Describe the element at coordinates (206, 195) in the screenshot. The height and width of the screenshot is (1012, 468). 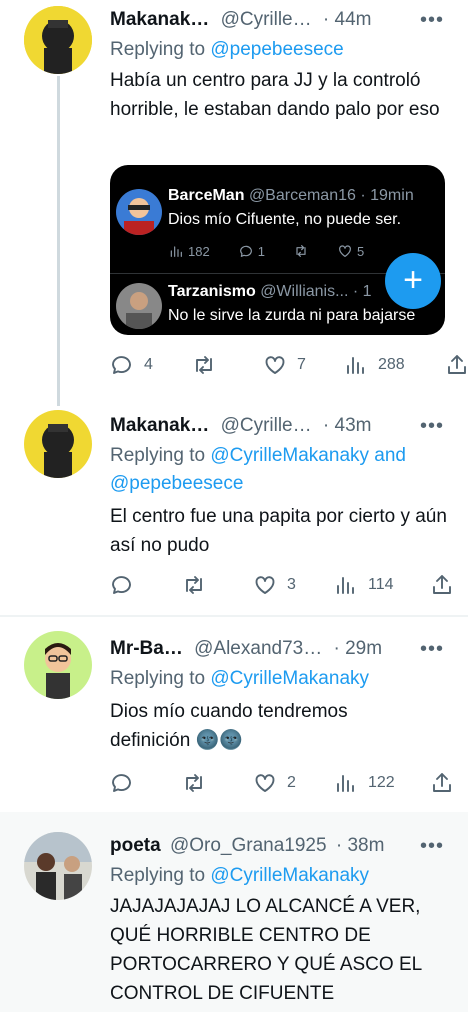
I see `quoted-name: BarceMan` at that location.